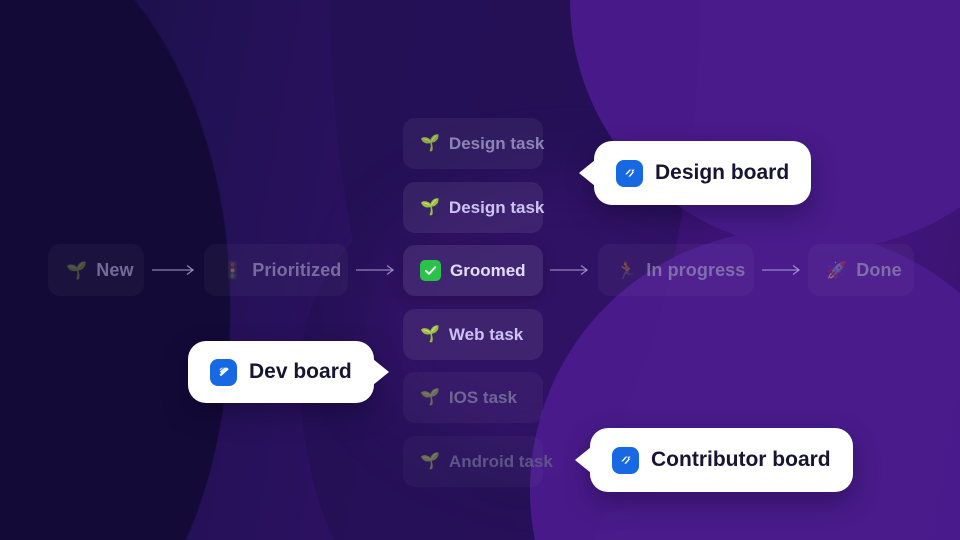 The image size is (960, 540). I want to click on pipeline-stage-label: In progress, so click(696, 269).